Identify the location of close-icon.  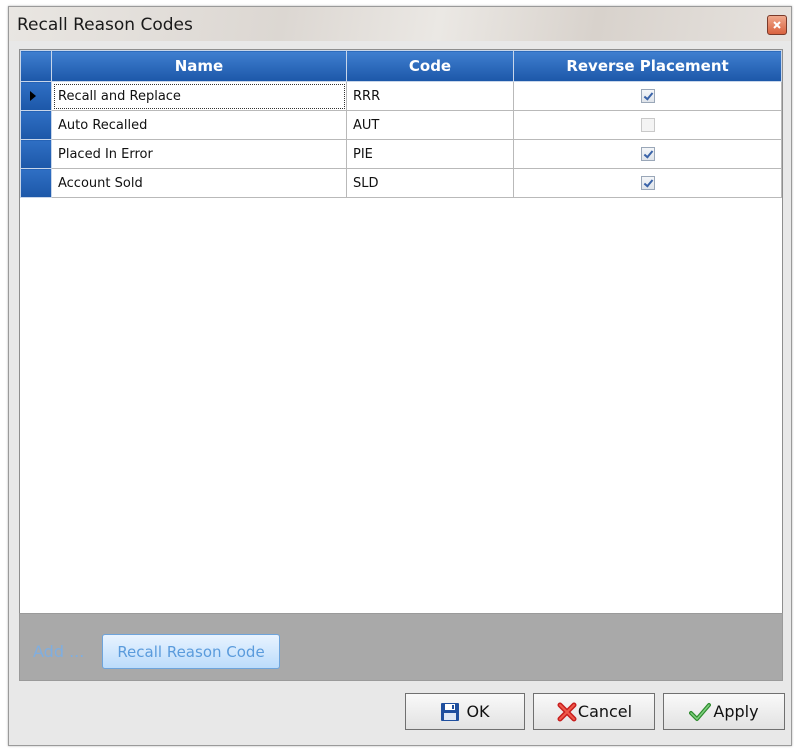
(777, 25).